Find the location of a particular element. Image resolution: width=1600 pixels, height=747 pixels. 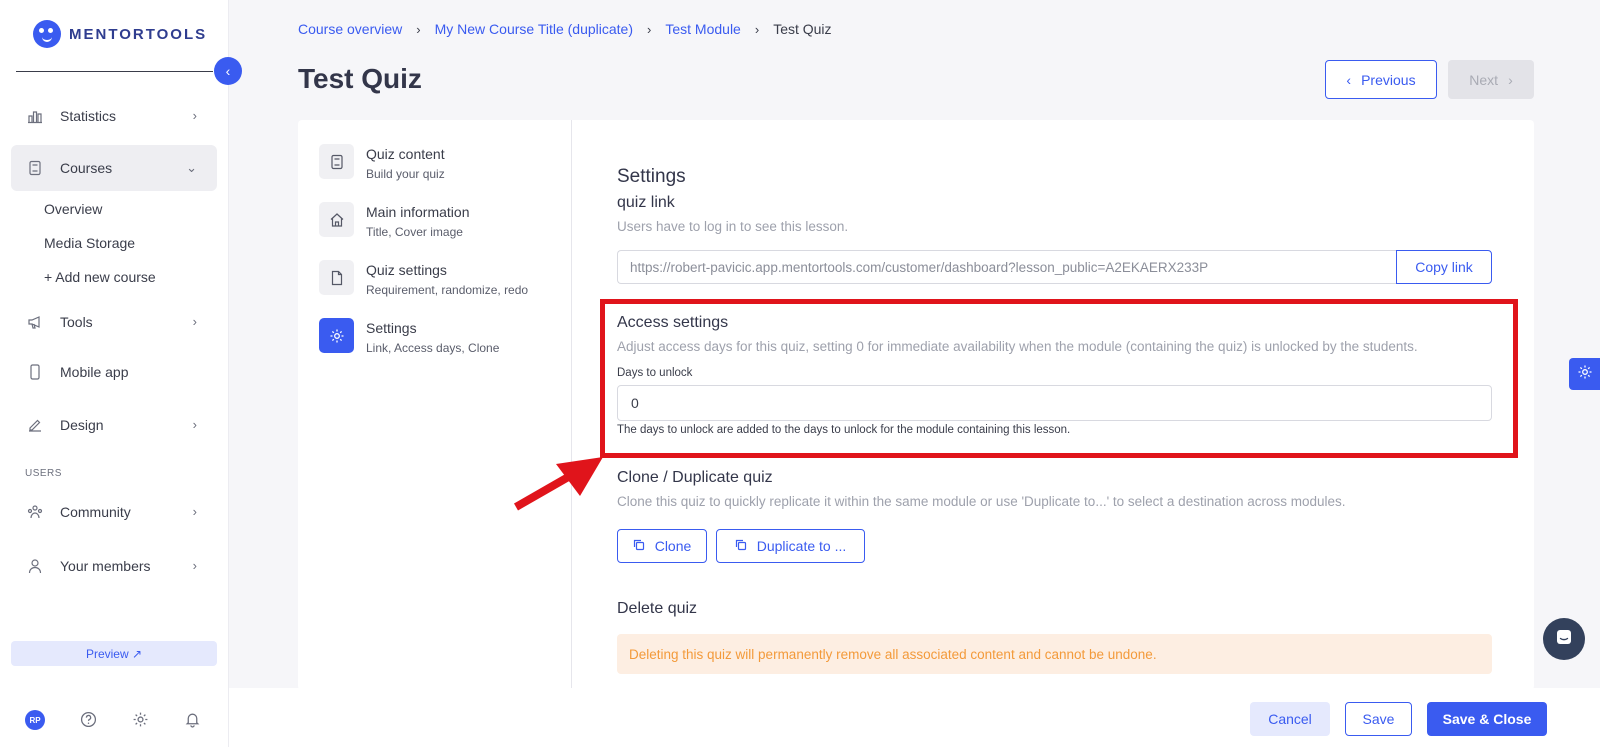

highlight-box is located at coordinates (1059, 378).